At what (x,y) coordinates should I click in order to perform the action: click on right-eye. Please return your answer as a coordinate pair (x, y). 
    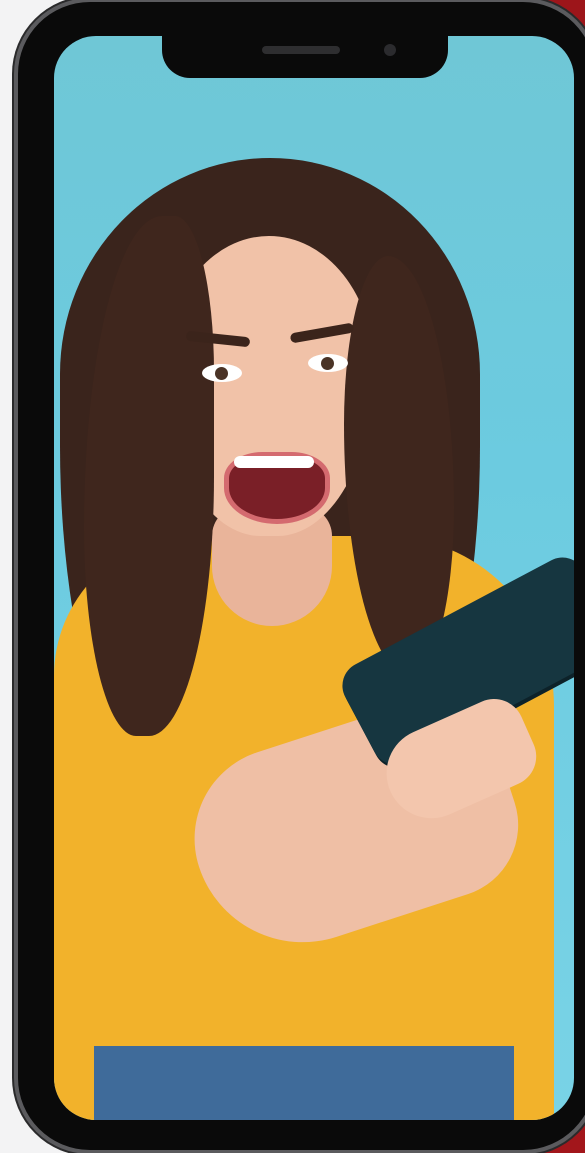
    Looking at the image, I should click on (328, 363).